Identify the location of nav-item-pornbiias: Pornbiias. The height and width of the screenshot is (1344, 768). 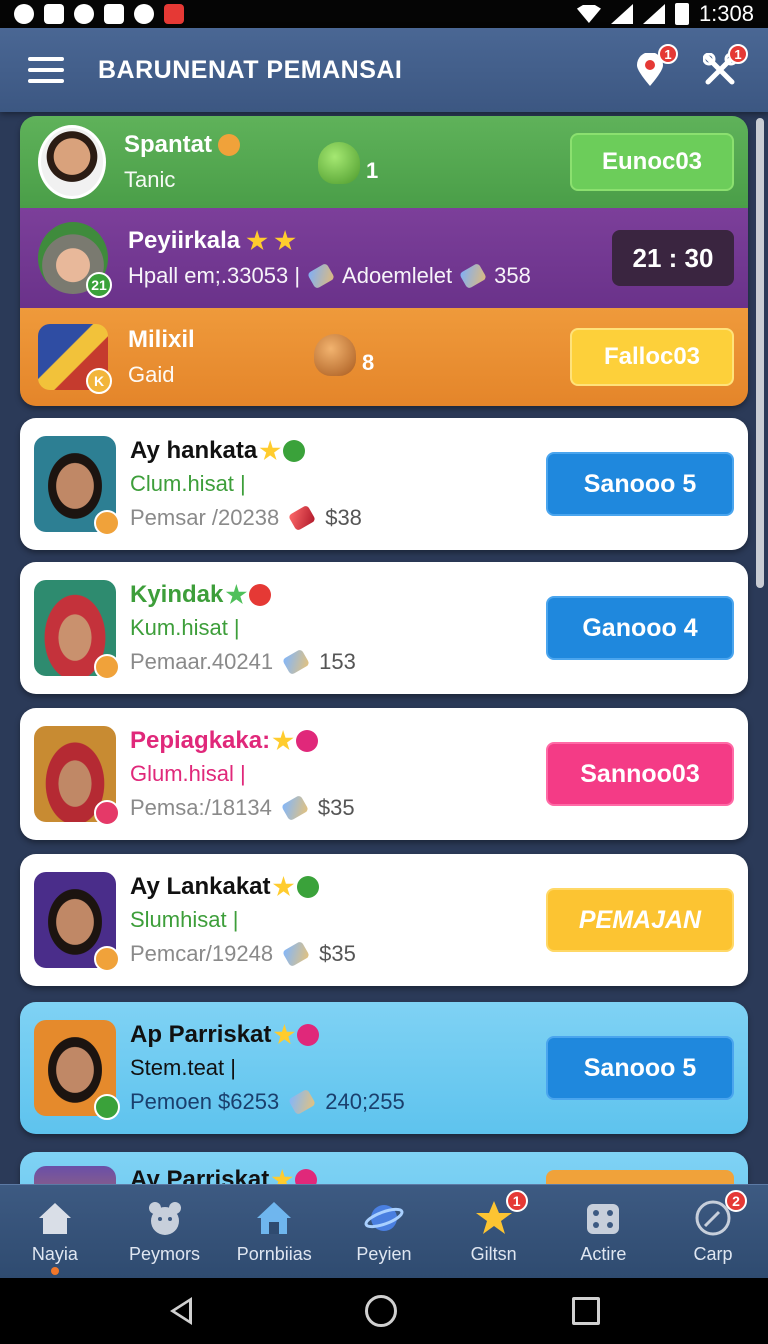
(274, 1231).